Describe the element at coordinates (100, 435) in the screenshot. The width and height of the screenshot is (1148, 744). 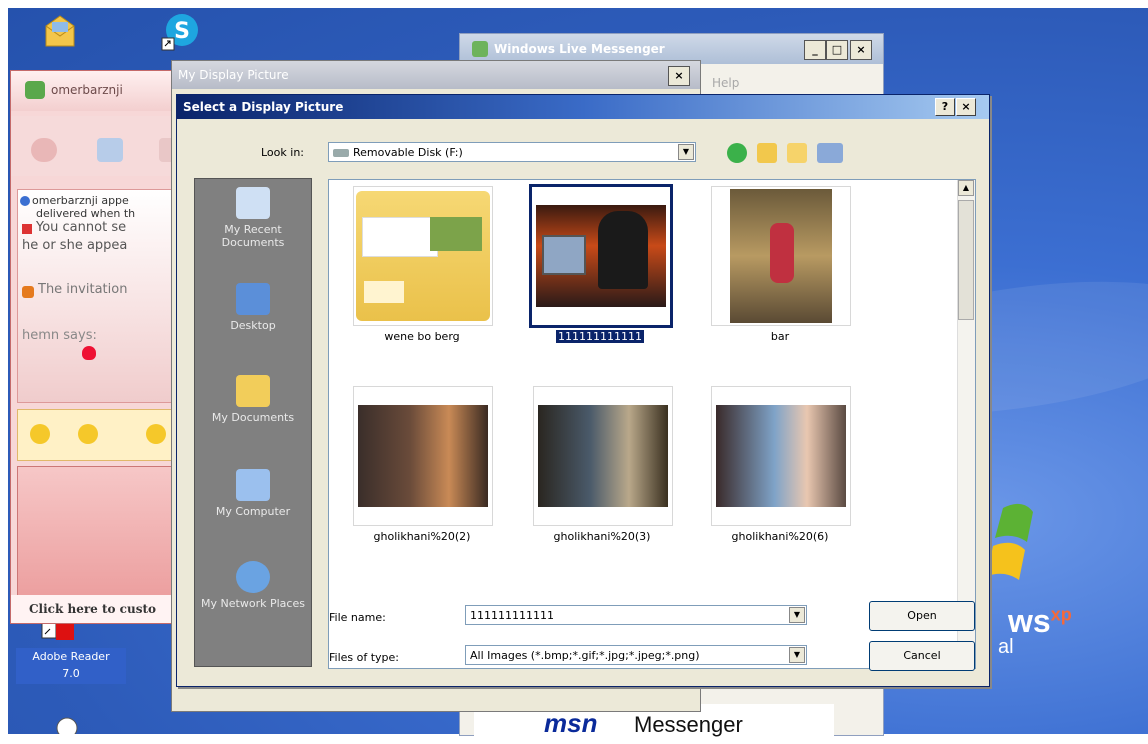
I see `emoticon-toolbar` at that location.